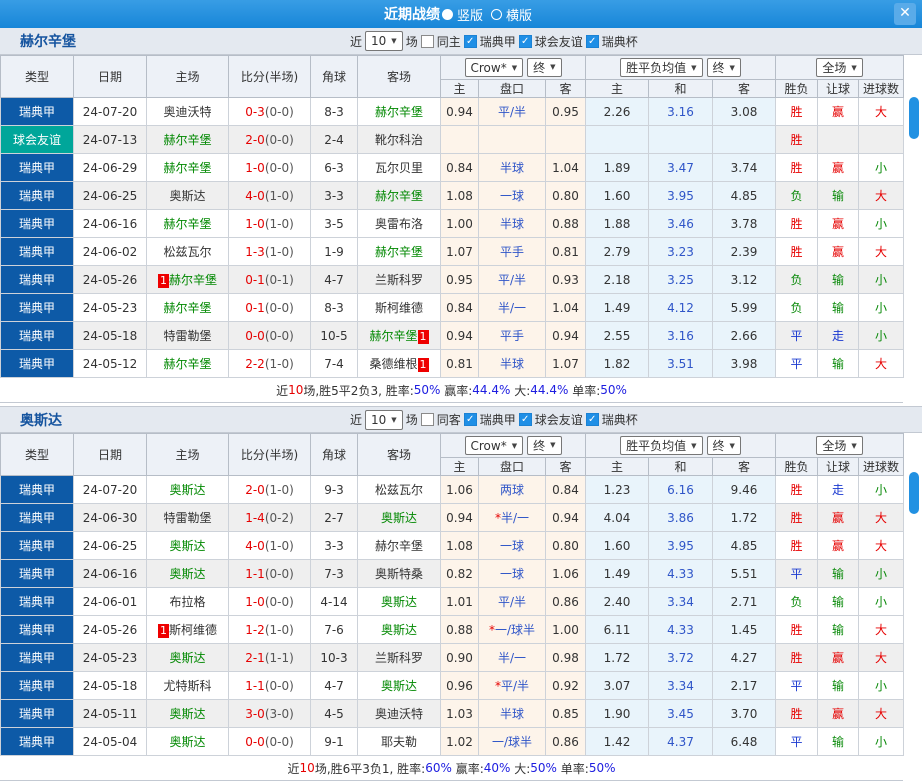  Describe the element at coordinates (511, 252) in the screenshot. I see `handicap-label: 平手` at that location.